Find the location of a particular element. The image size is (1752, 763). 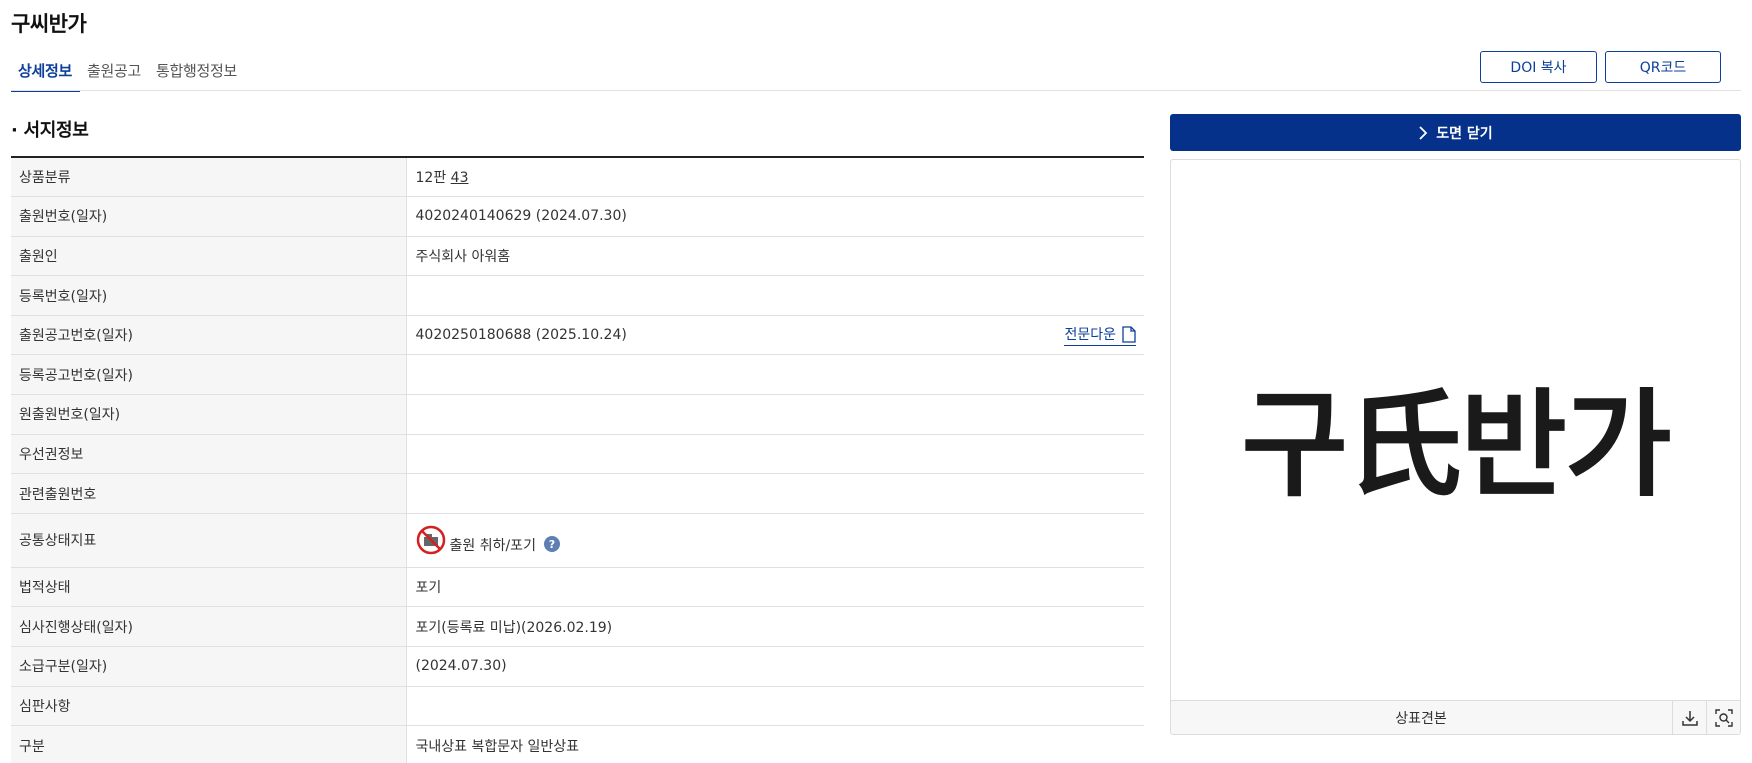

status-indicator: 출원 취하/포기 ? is located at coordinates (780, 540).